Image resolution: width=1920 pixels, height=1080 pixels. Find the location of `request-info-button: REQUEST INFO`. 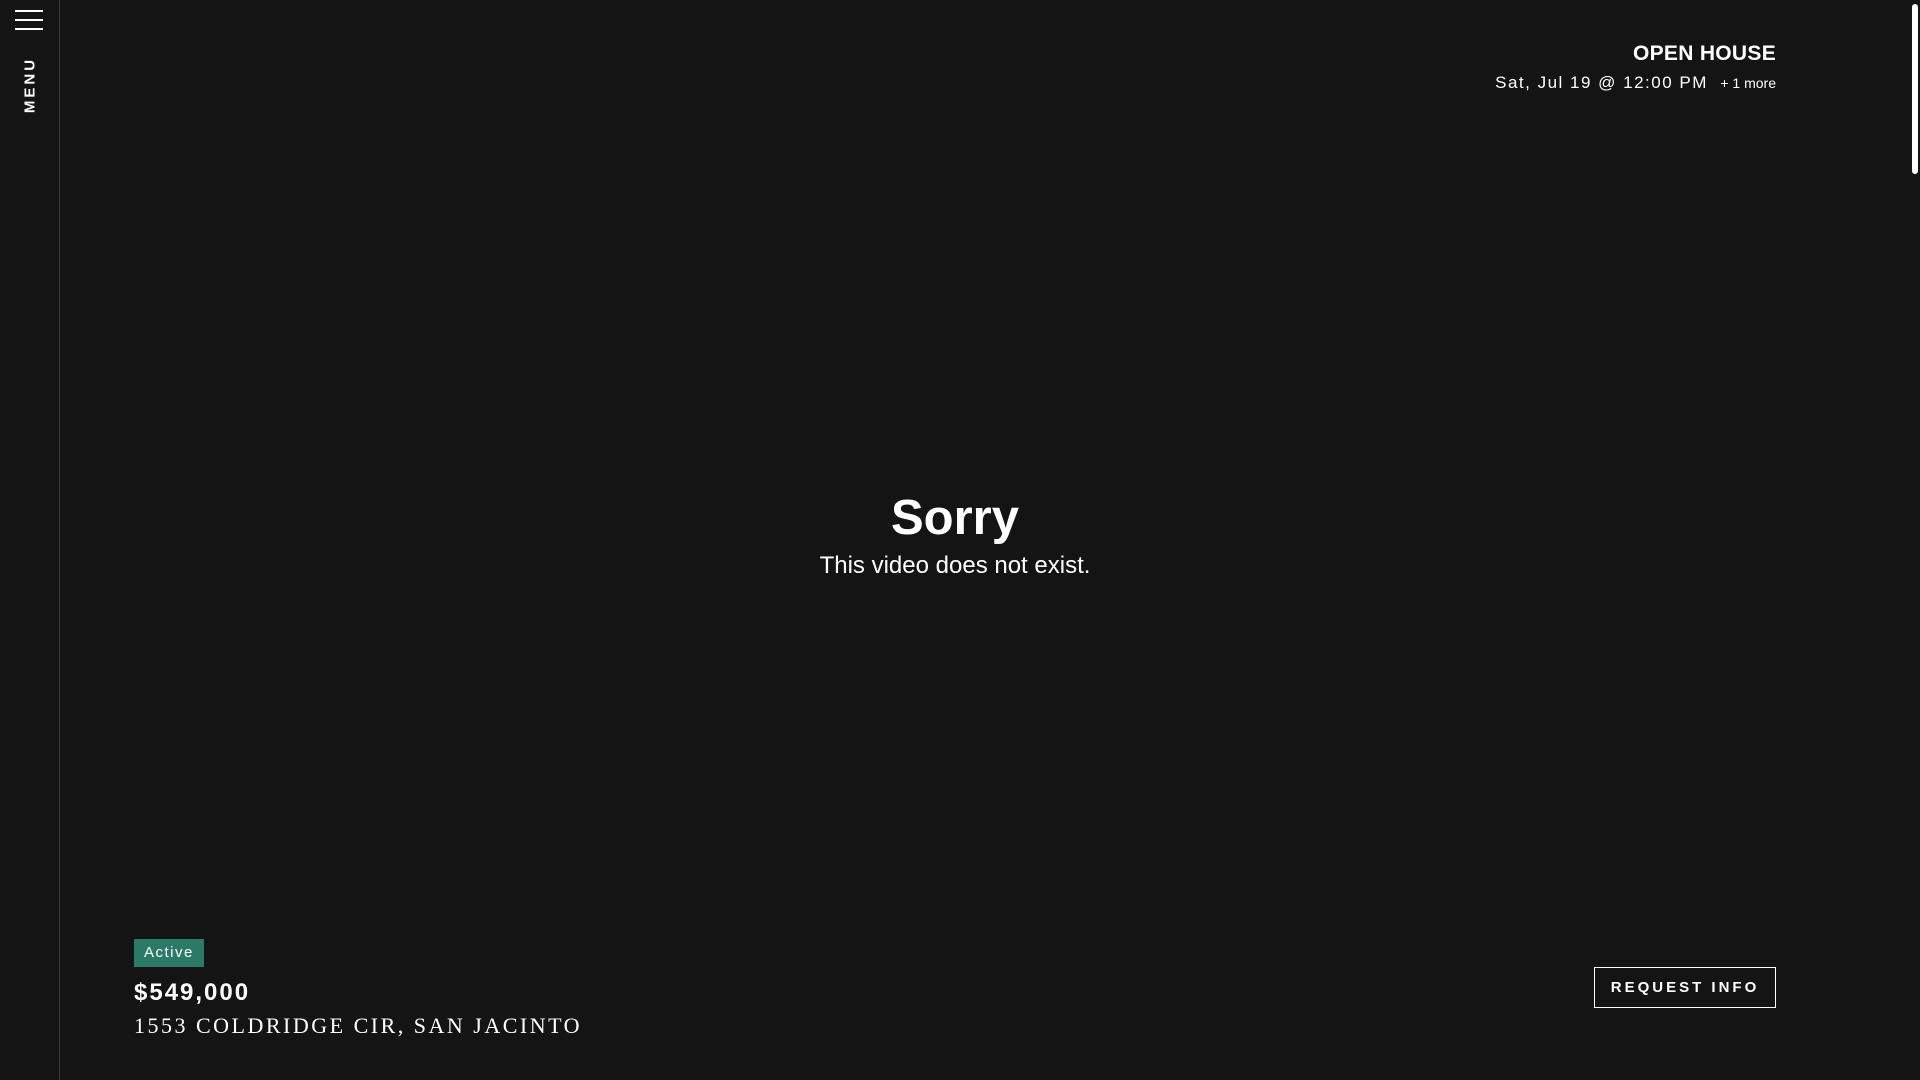

request-info-button: REQUEST INFO is located at coordinates (1685, 987).